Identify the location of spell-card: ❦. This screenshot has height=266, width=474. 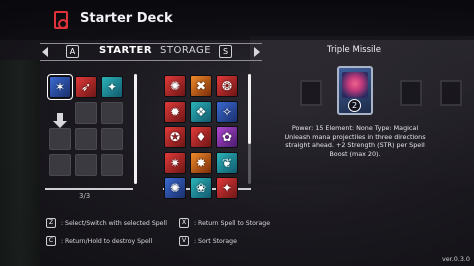
(227, 163).